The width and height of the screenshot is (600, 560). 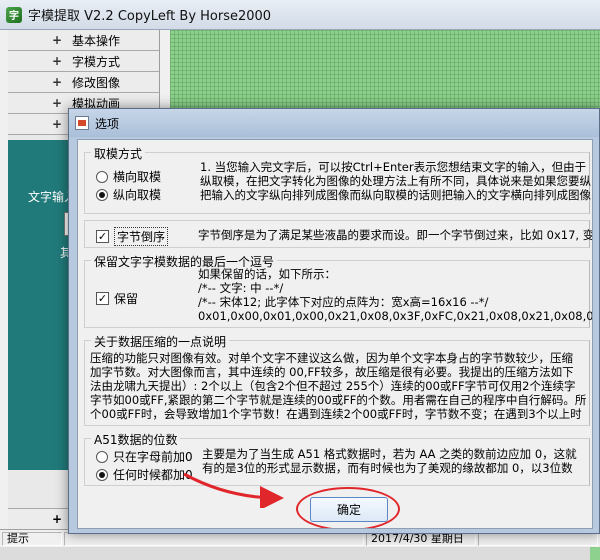 What do you see at coordinates (153, 457) in the screenshot?
I see `radio-label: 只在字母前加0` at bounding box center [153, 457].